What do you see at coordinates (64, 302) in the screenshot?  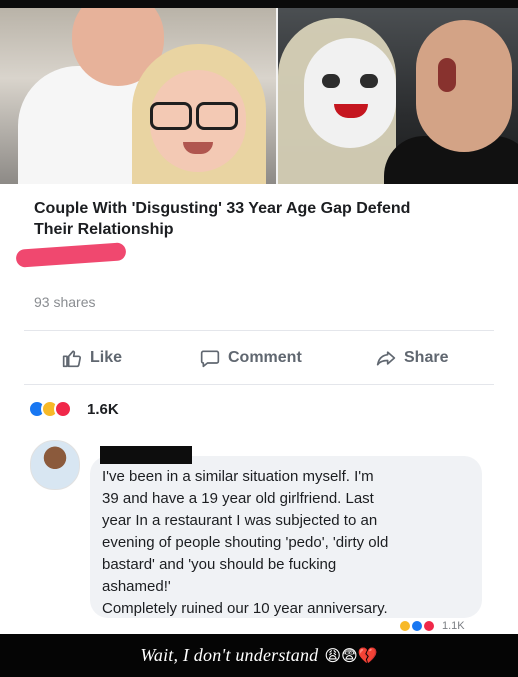 I see `shares-count: 93 shares` at bounding box center [64, 302].